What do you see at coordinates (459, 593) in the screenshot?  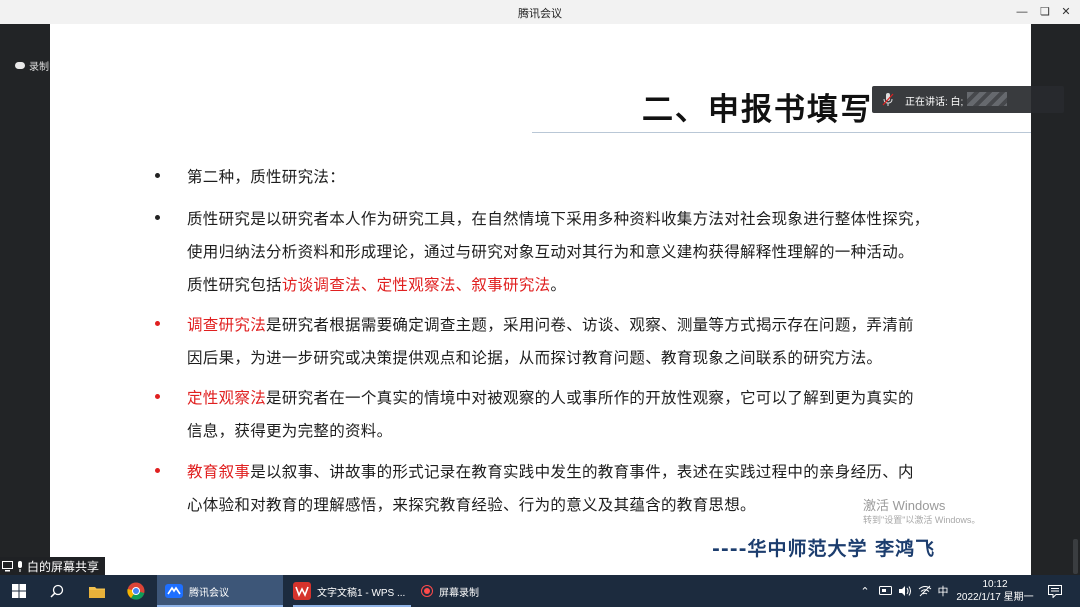 I see `taskbar-app-label: 屏幕录制` at bounding box center [459, 593].